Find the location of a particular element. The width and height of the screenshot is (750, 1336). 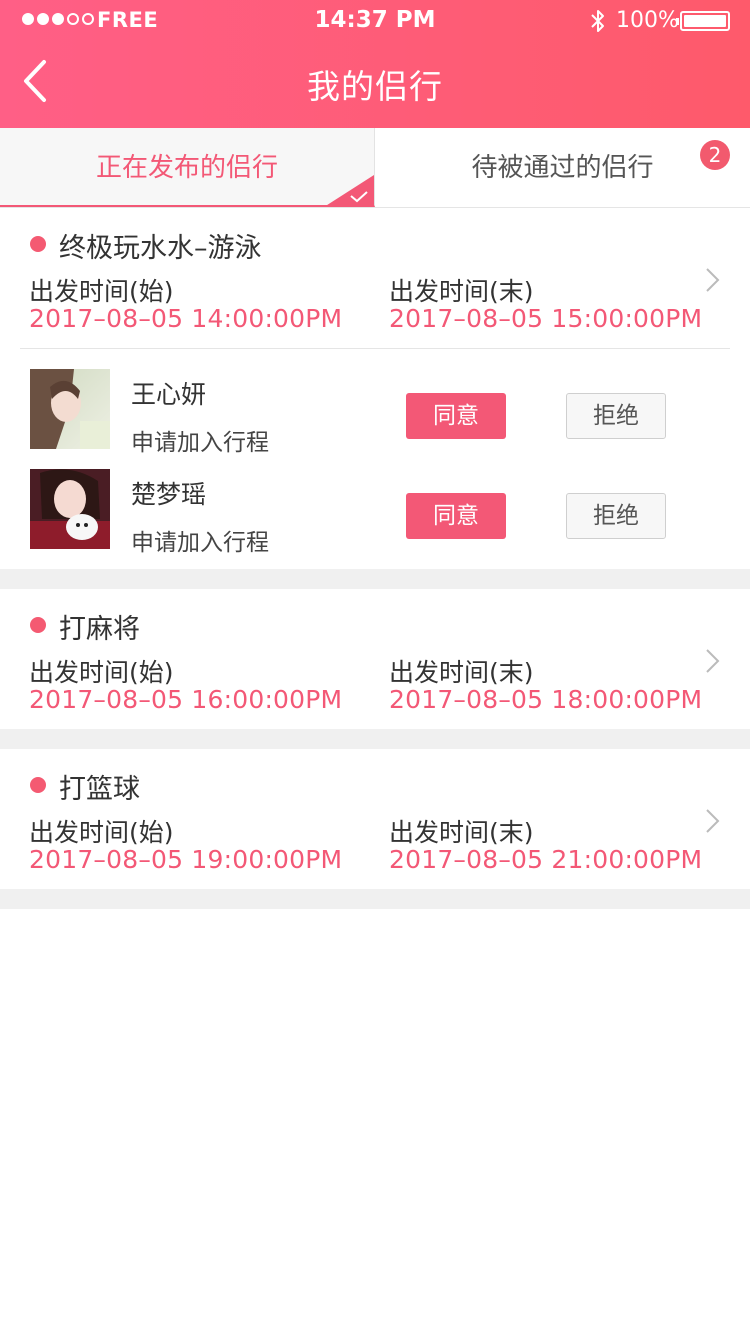

notification-badge: 2 is located at coordinates (715, 155).